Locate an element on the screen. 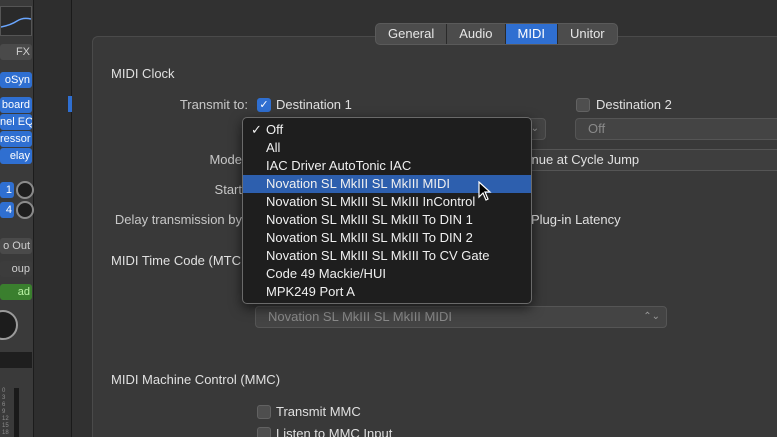 The width and height of the screenshot is (777, 437). plugin-slot-1: board is located at coordinates (16, 105).